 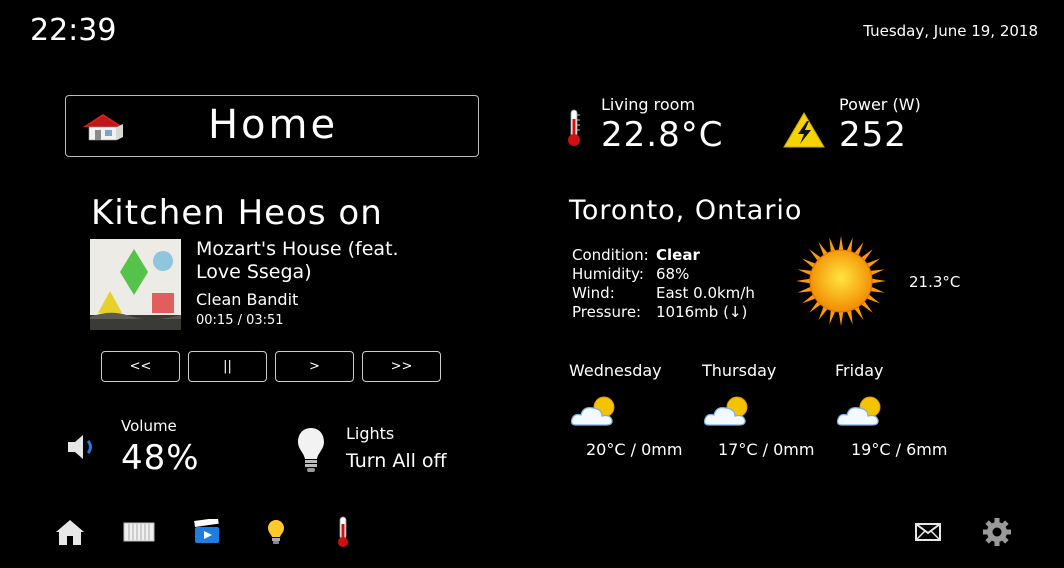 I want to click on condition-value: Clear, so click(x=678, y=255).